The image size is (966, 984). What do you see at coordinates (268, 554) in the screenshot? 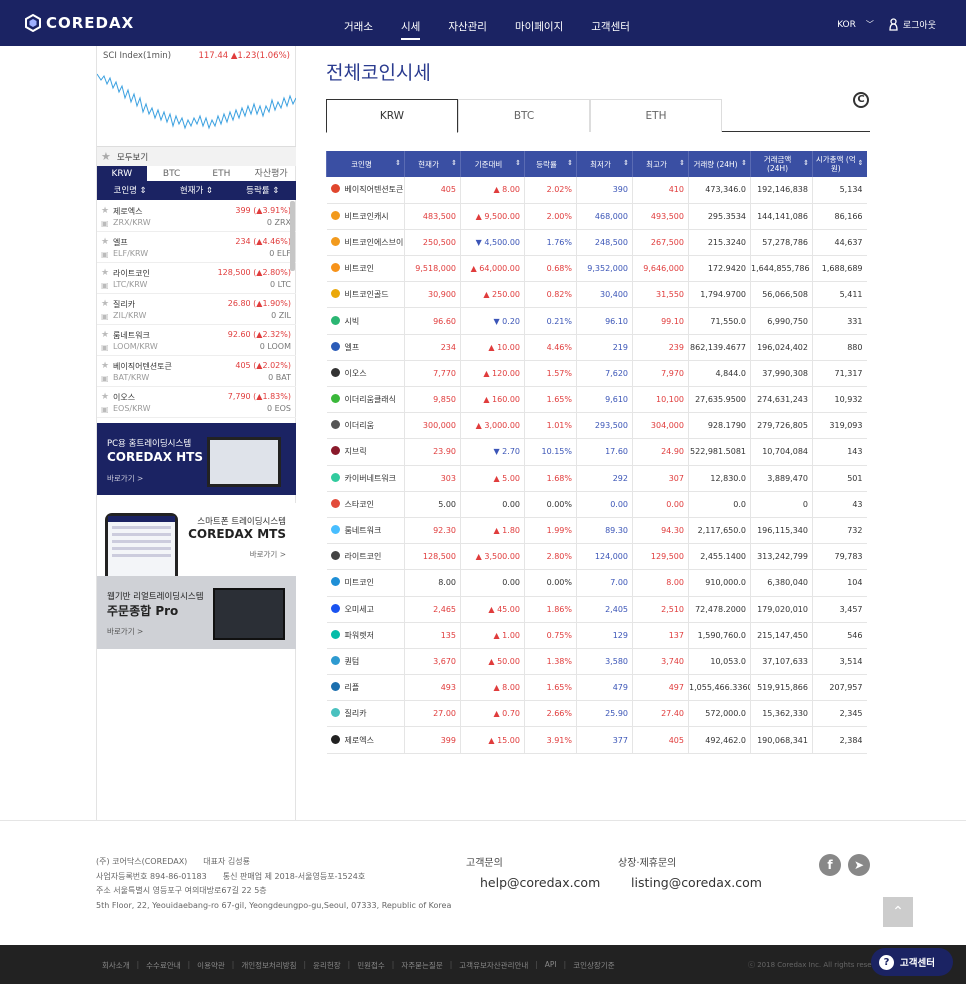
I see `mts-banner-link: 바로가기 >` at bounding box center [268, 554].